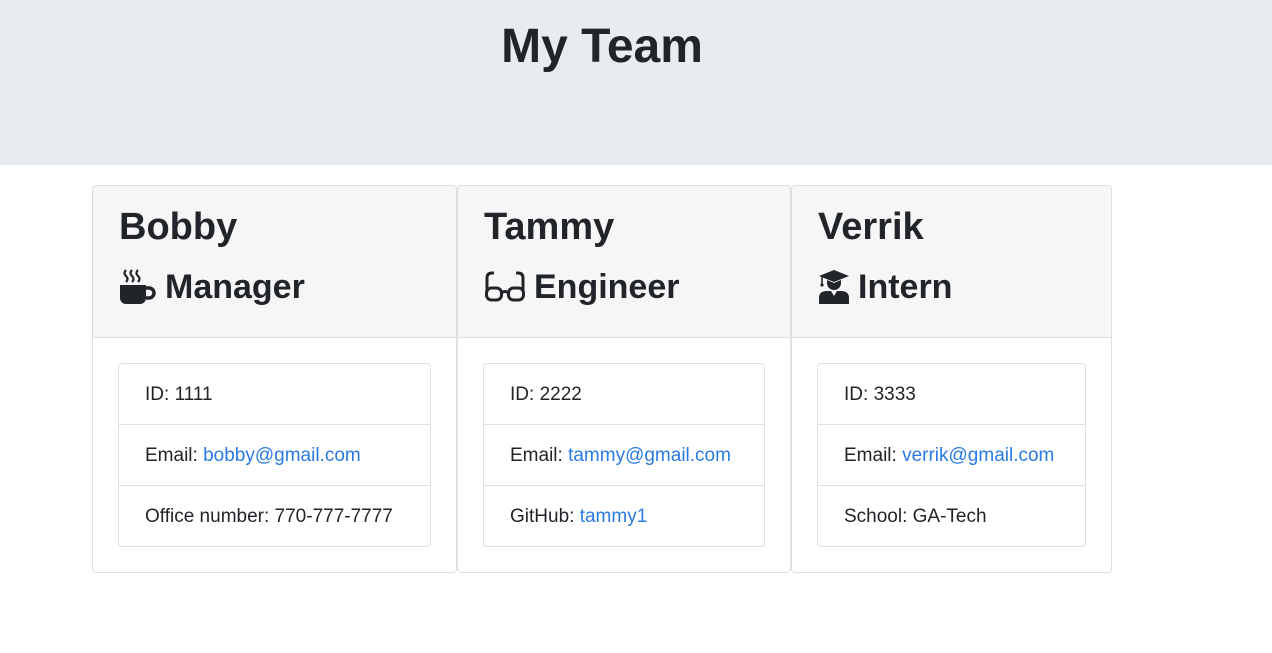 The image size is (1272, 653). Describe the element at coordinates (560, 394) in the screenshot. I see `id-value: 2222` at that location.